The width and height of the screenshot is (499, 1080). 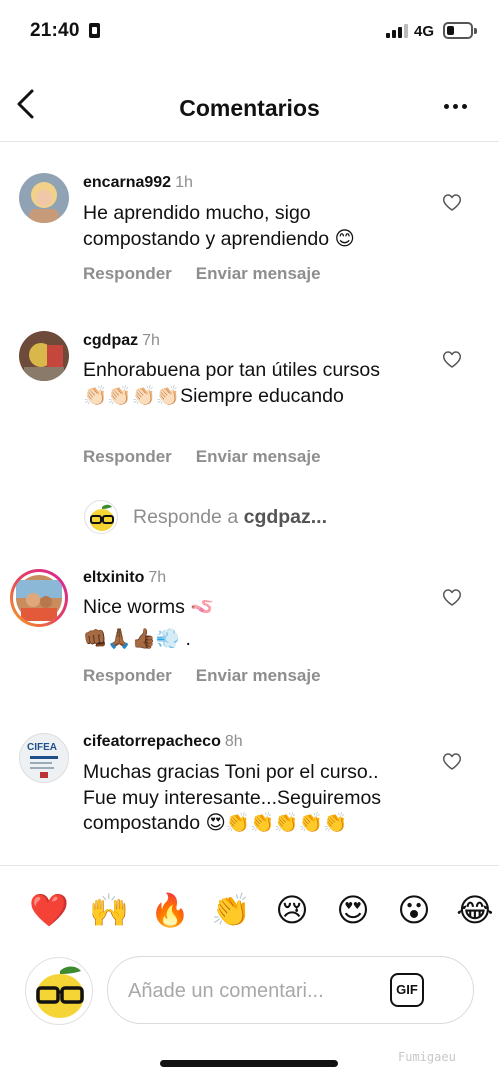 I want to click on avatar: CIFEA, so click(x=44, y=758).